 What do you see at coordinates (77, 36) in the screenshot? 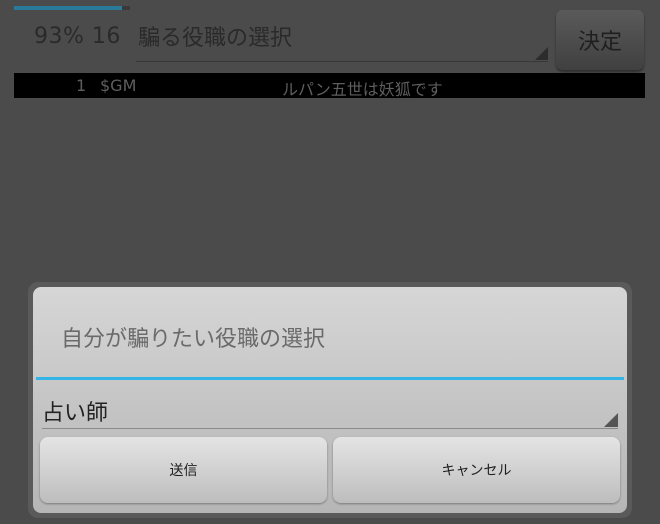
I see `status-text: 93% 16` at bounding box center [77, 36].